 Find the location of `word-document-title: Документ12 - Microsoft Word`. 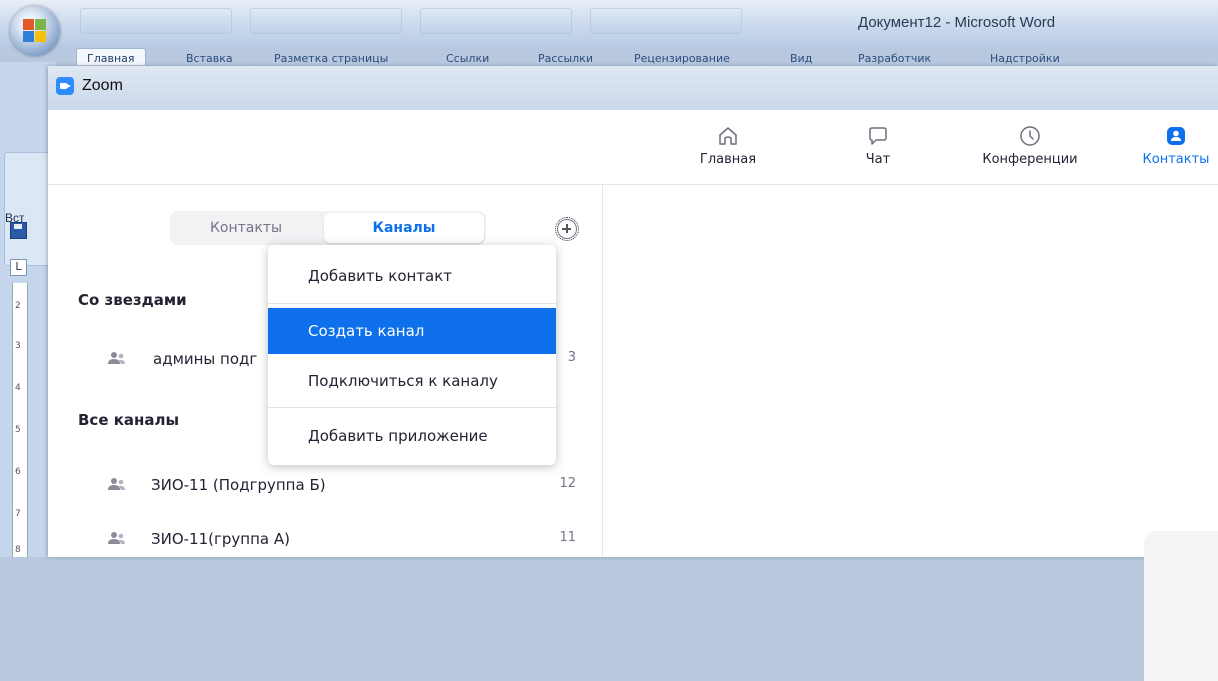

word-document-title: Документ12 - Microsoft Word is located at coordinates (957, 22).